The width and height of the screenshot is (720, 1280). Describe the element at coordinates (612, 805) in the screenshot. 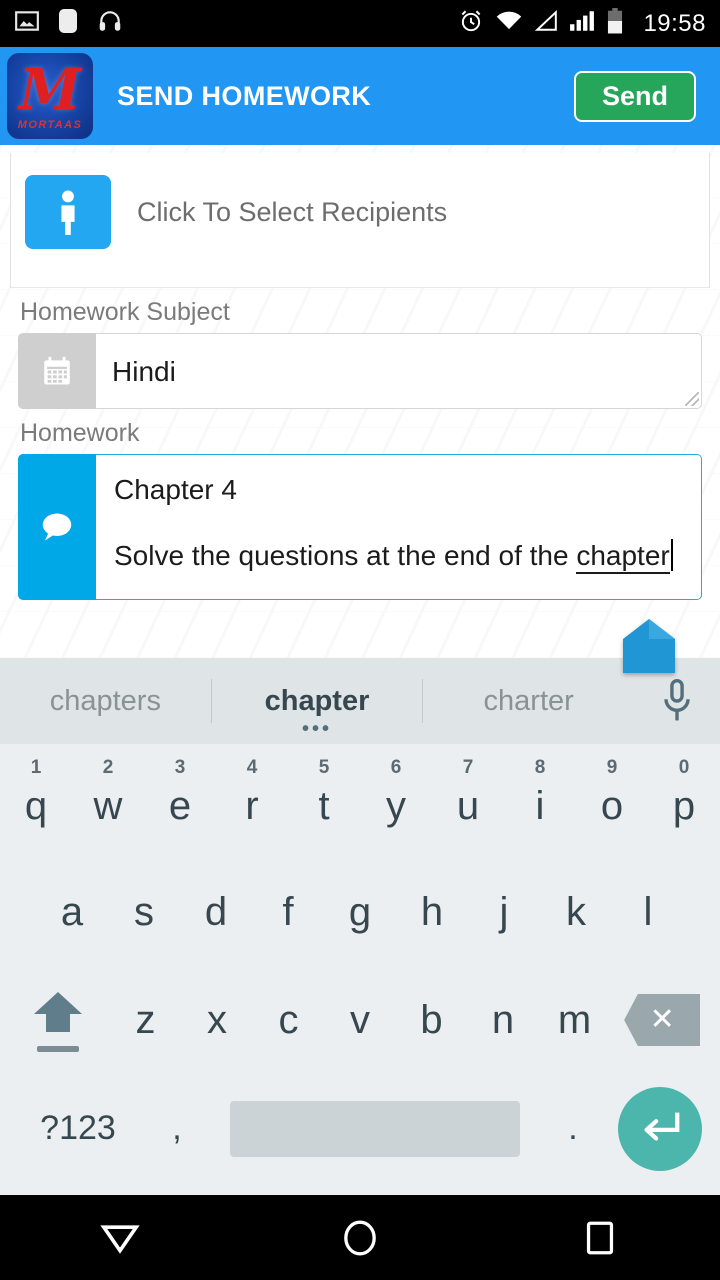

I see `key-o-letter: o` at that location.